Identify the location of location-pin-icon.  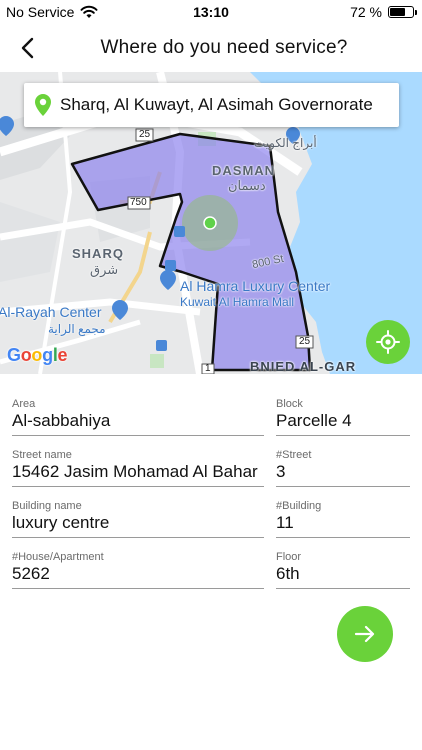
(43, 105).